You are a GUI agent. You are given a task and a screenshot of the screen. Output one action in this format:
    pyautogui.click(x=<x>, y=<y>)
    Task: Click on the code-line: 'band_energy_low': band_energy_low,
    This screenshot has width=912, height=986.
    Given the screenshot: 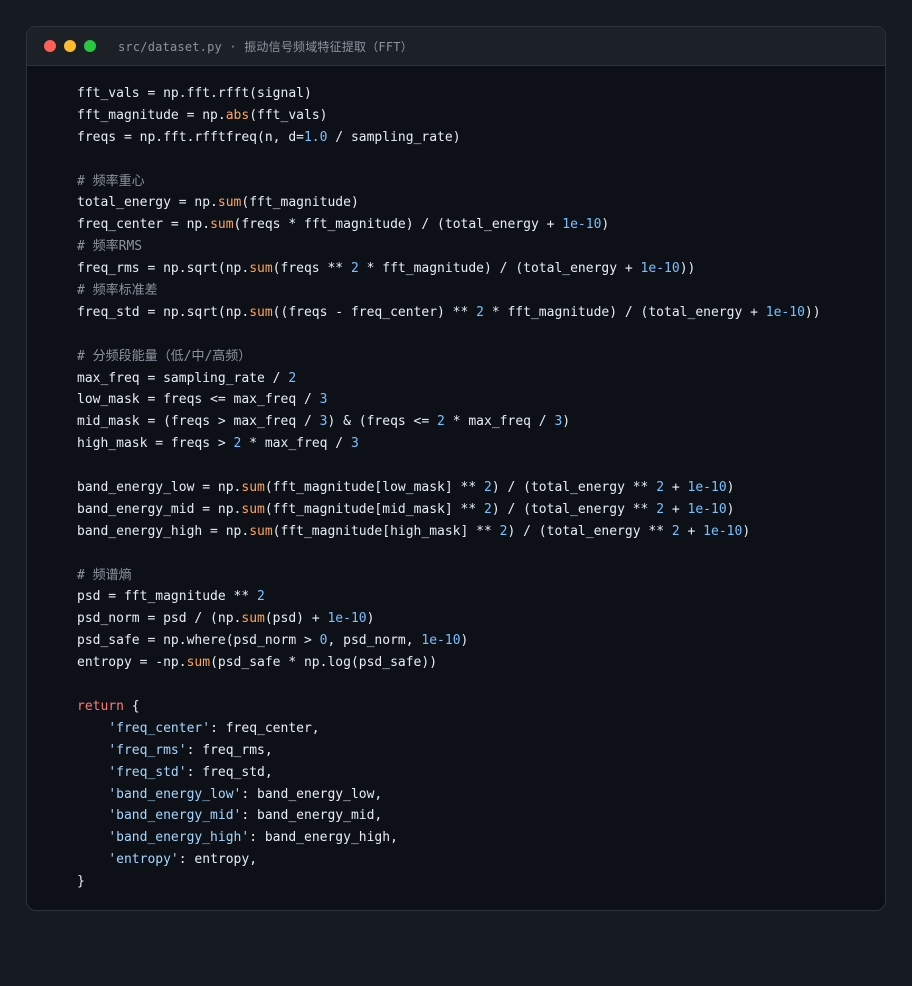 What is the action you would take?
    pyautogui.click(x=449, y=795)
    